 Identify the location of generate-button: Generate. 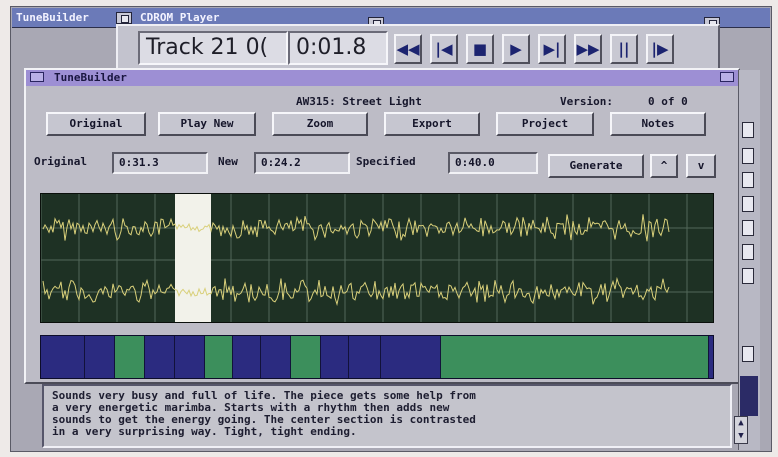
(596, 166).